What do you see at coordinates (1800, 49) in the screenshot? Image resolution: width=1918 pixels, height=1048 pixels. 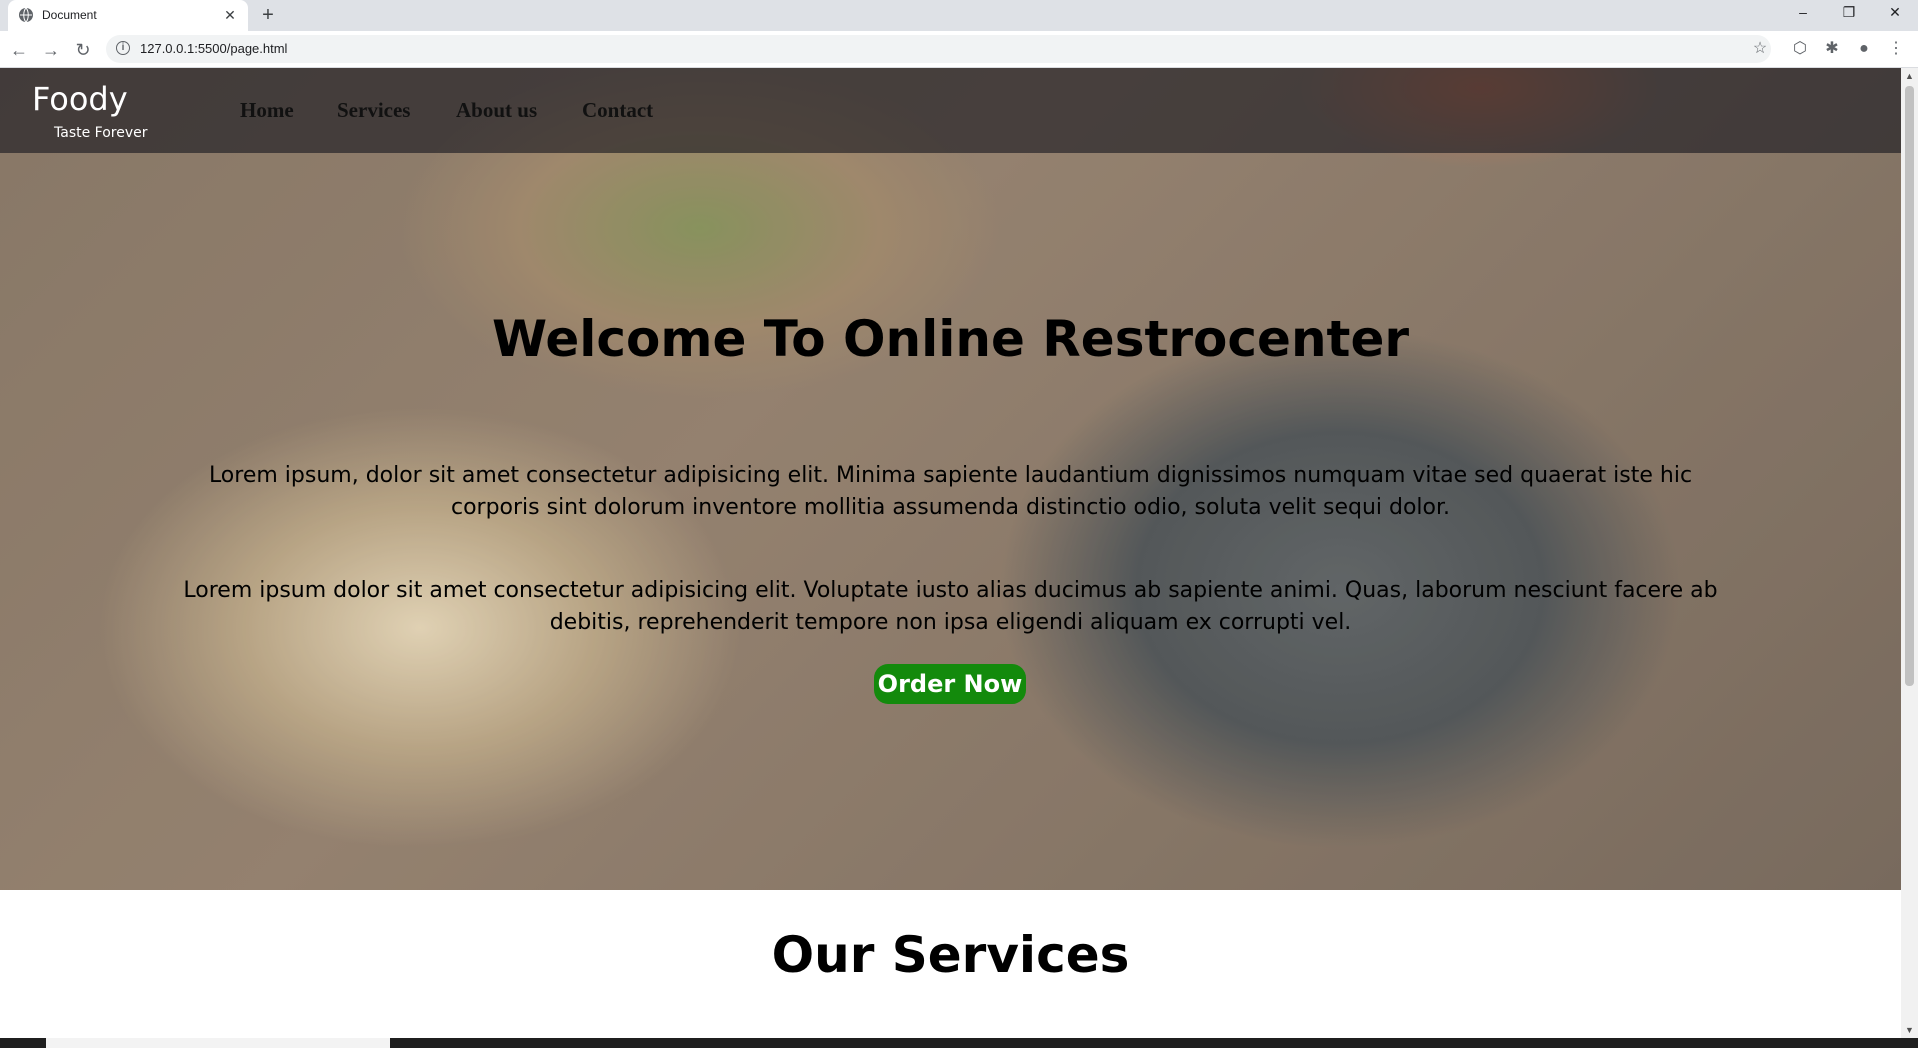 I see `extension-shield-icon: ⬡` at bounding box center [1800, 49].